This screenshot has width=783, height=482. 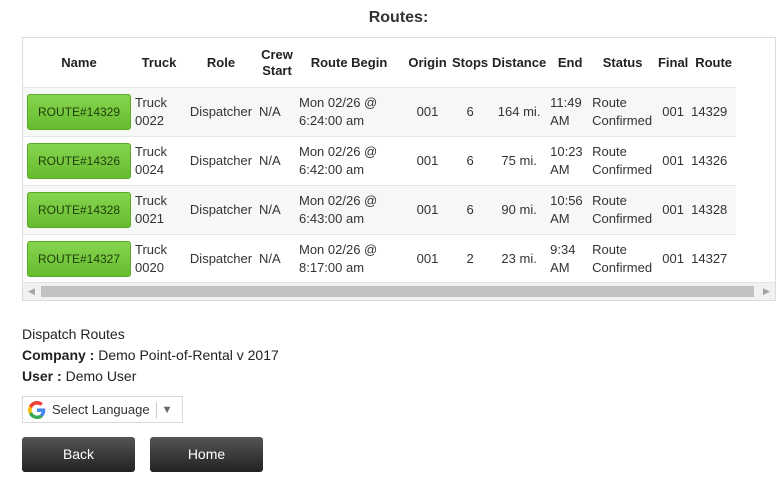 I want to click on route-button: ROUTE#14329, so click(x=79, y=112).